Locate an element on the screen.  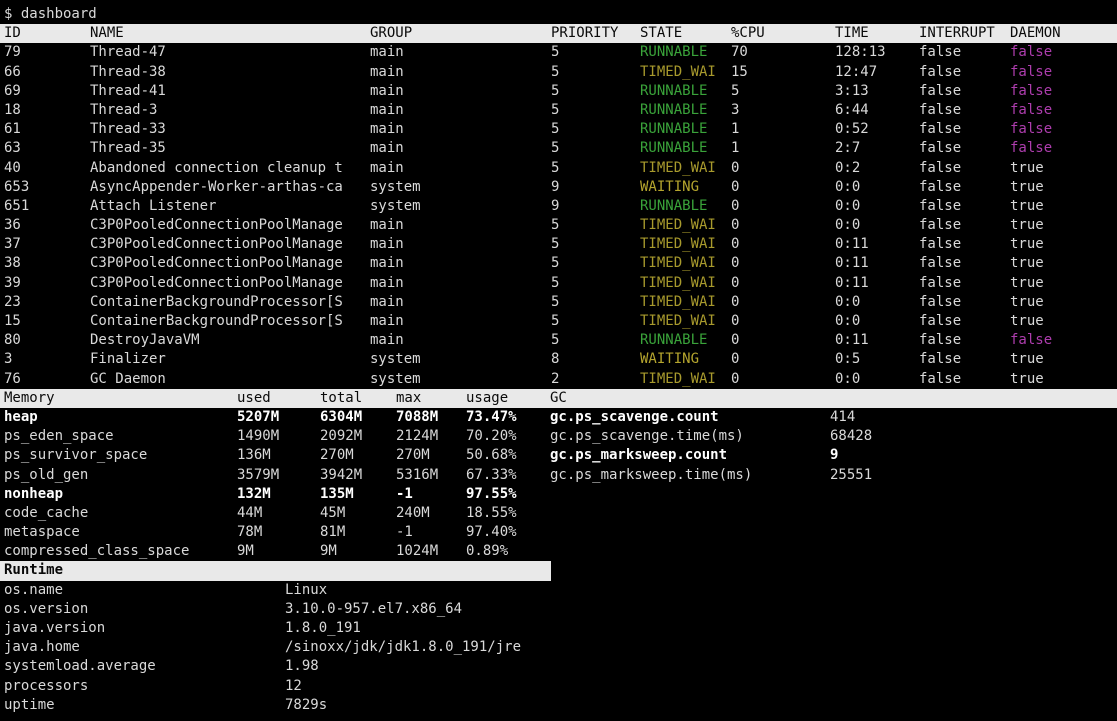
thread-cell-id: 76 is located at coordinates (12, 378).